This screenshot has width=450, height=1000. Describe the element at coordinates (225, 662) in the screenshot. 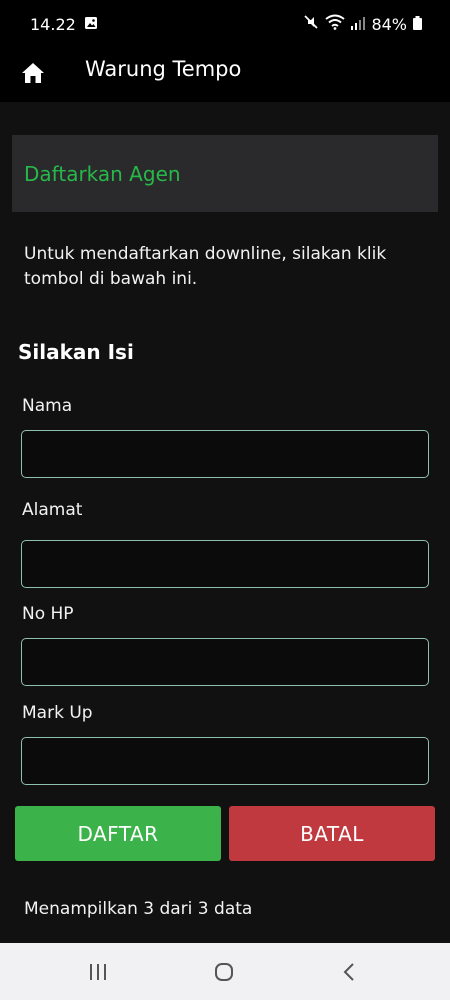

I see `no-hp-input` at that location.